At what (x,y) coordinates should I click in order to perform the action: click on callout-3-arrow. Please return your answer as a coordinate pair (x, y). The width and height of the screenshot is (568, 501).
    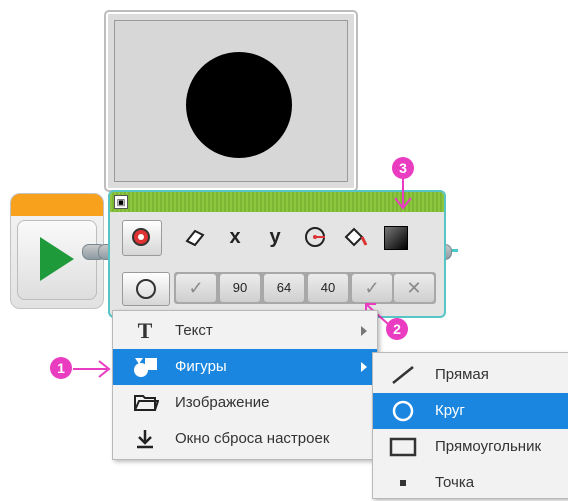
    Looking at the image, I should click on (403, 194).